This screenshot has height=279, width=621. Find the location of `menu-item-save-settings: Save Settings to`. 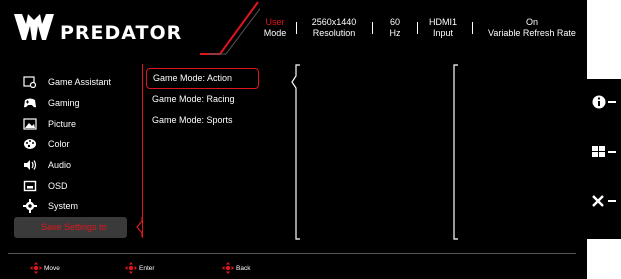

menu-item-save-settings: Save Settings to is located at coordinates (70, 227).